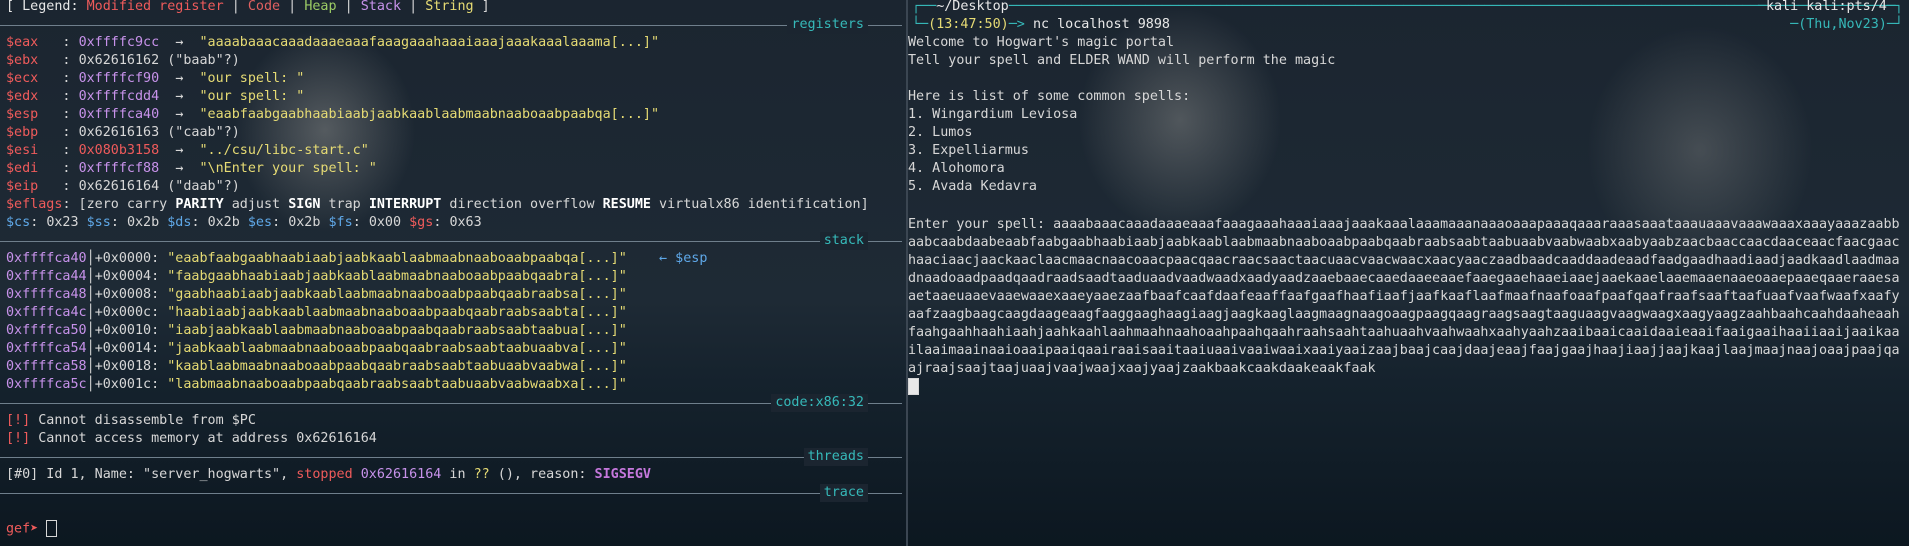 This screenshot has height=546, width=1909. I want to click on trace-section-label: trace, so click(843, 493).